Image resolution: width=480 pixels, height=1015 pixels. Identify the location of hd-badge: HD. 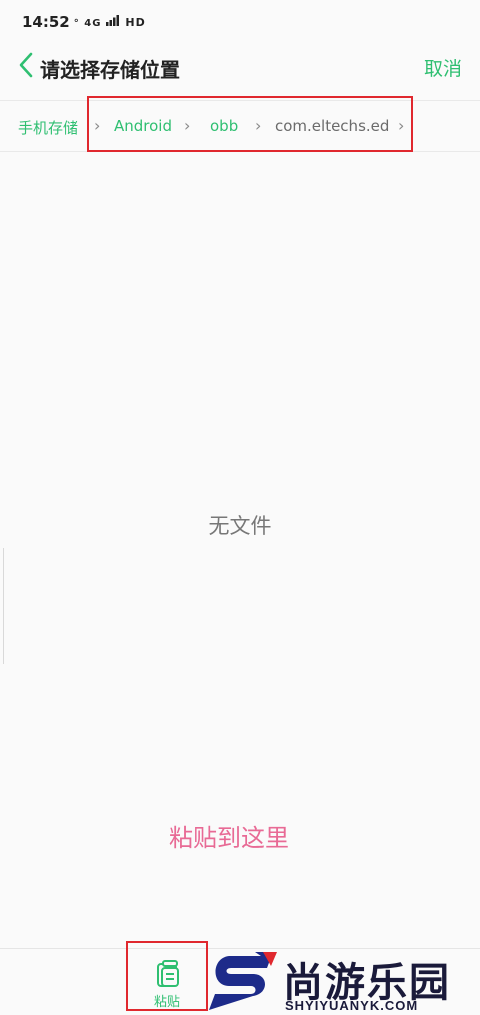
(135, 22).